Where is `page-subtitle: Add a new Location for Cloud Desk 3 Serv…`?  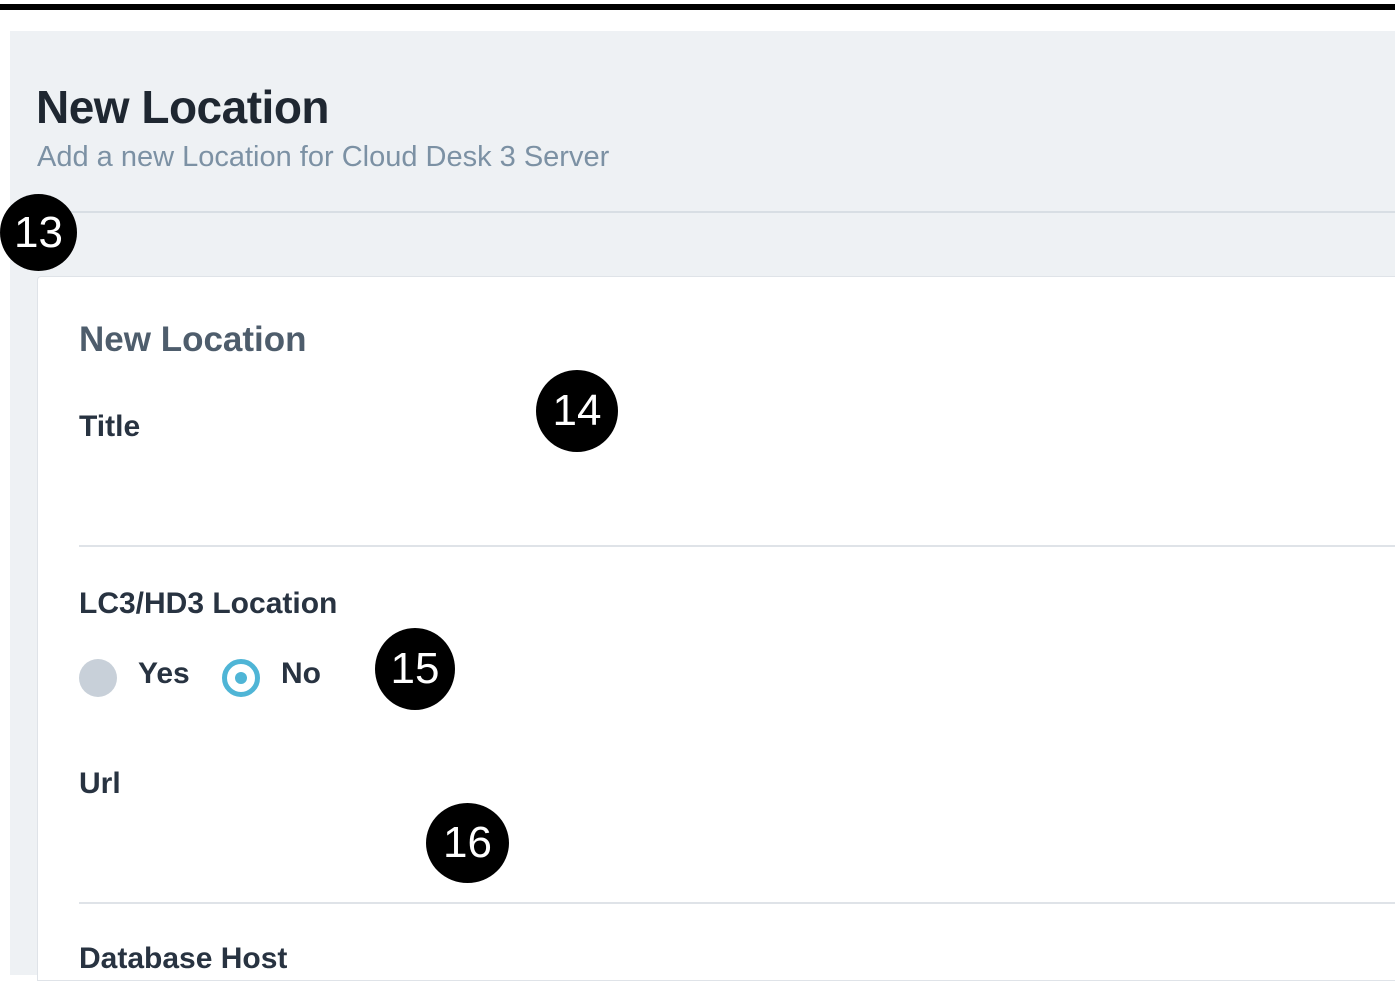 page-subtitle: Add a new Location for Cloud Desk 3 Serv… is located at coordinates (323, 157).